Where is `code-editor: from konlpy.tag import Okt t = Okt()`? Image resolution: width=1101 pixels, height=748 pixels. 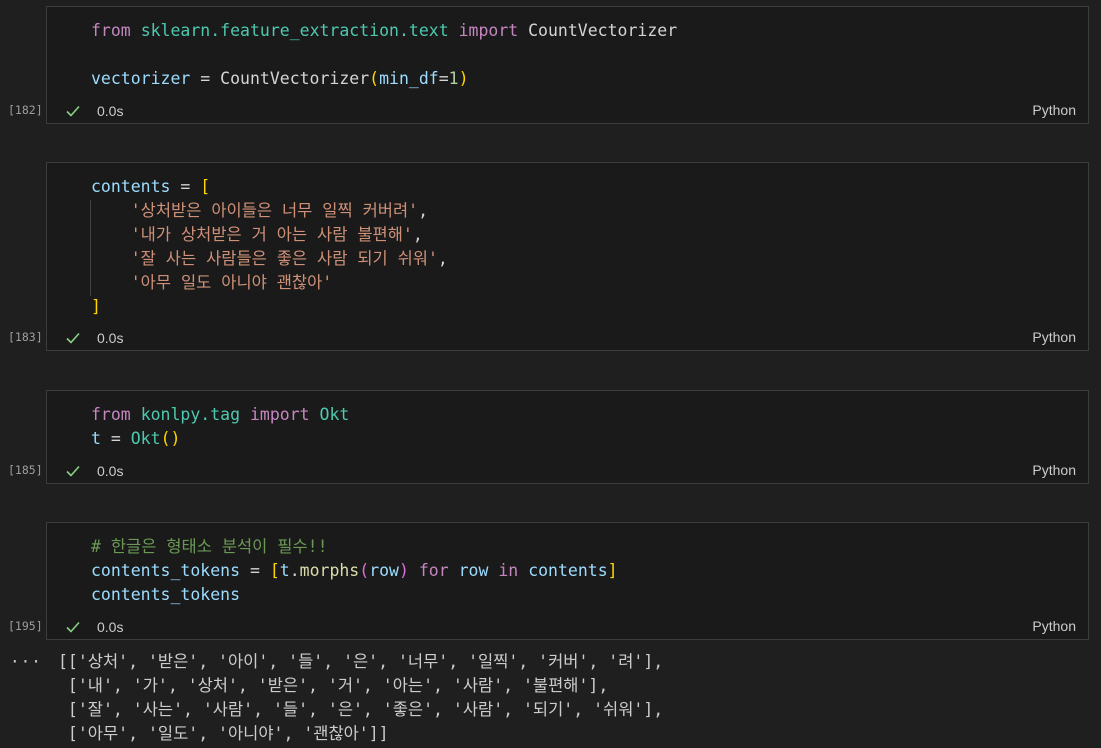 code-editor: from konlpy.tag import Okt t = Okt() is located at coordinates (584, 427).